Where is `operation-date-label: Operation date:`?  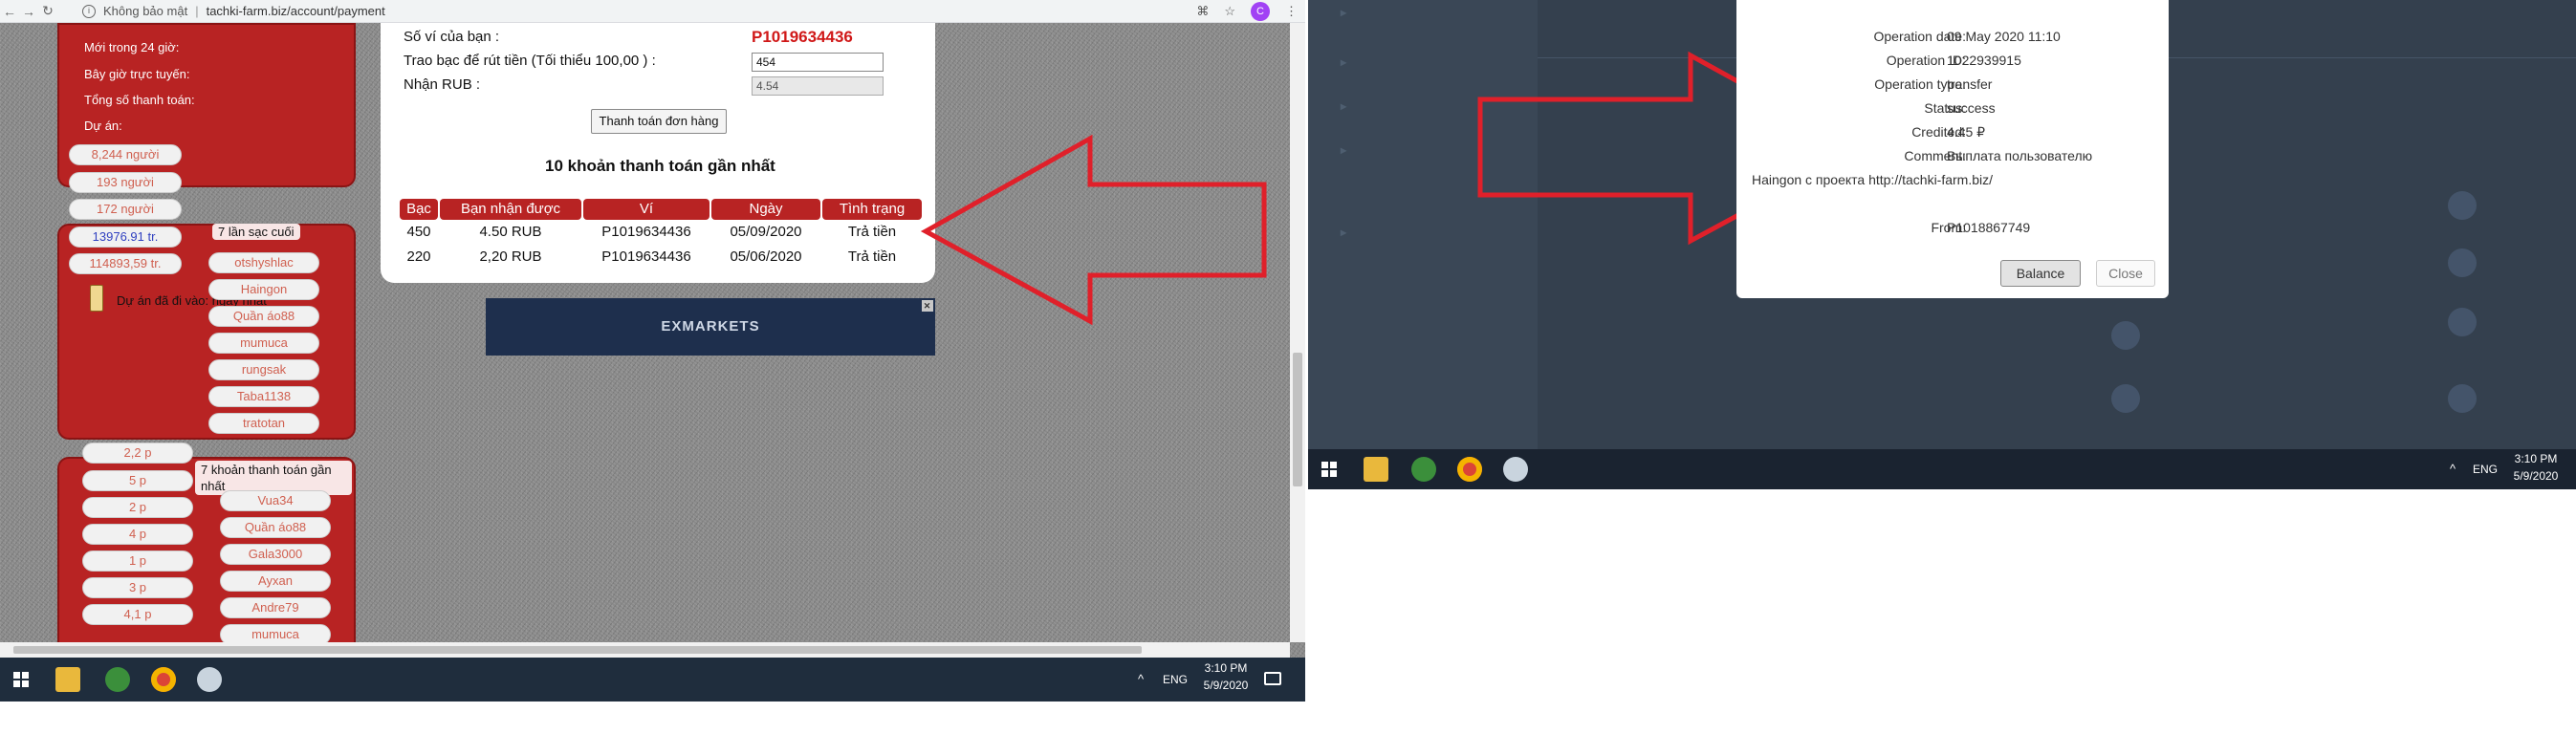 operation-date-label: Operation date: is located at coordinates (1919, 36).